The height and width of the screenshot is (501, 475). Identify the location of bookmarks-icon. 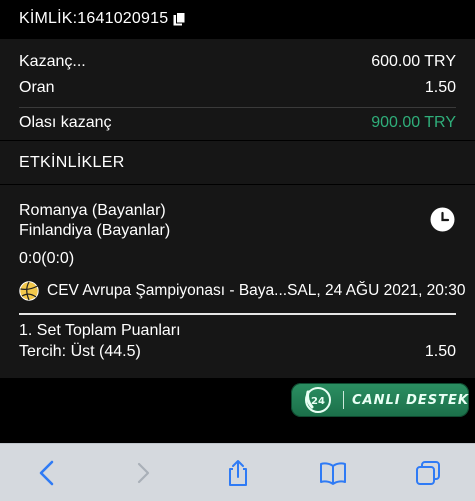
(332, 473).